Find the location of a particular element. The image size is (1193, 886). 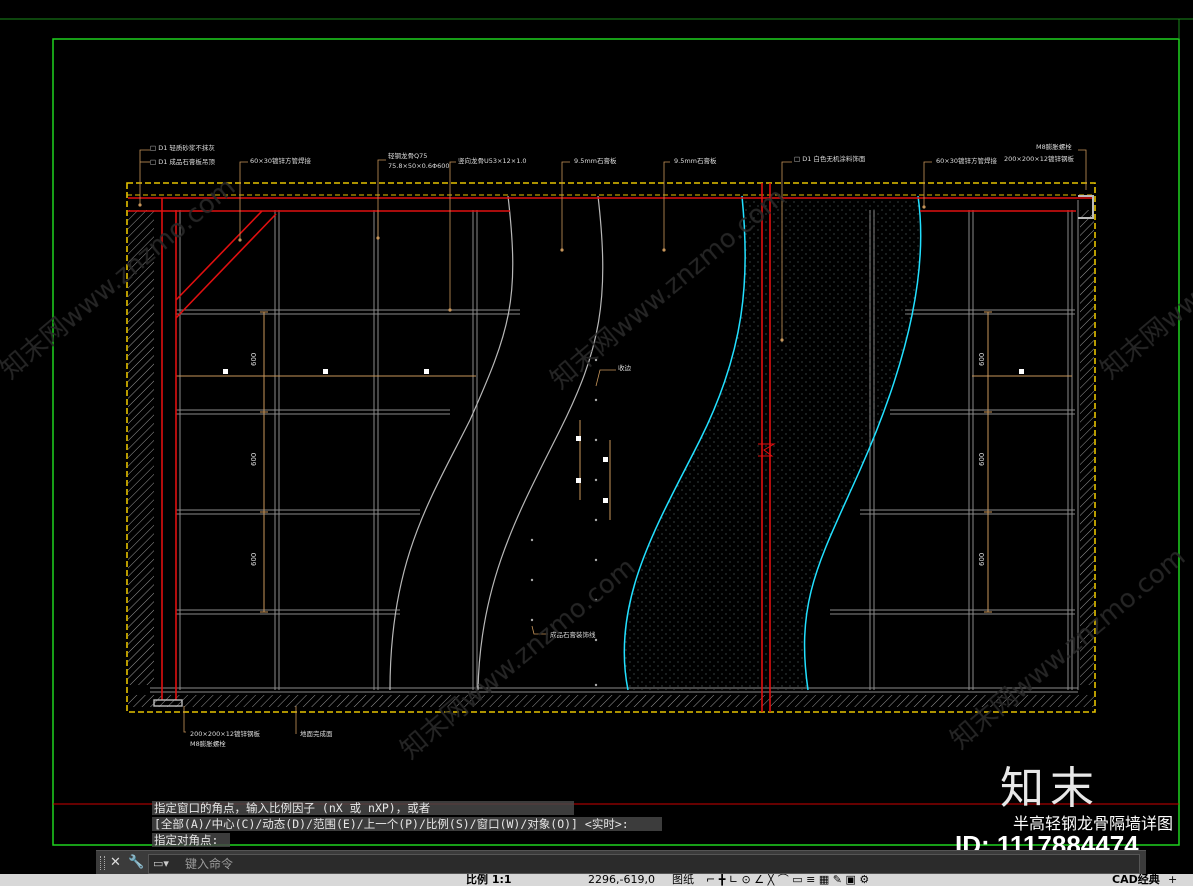

drag-grip-icon is located at coordinates (102, 863).